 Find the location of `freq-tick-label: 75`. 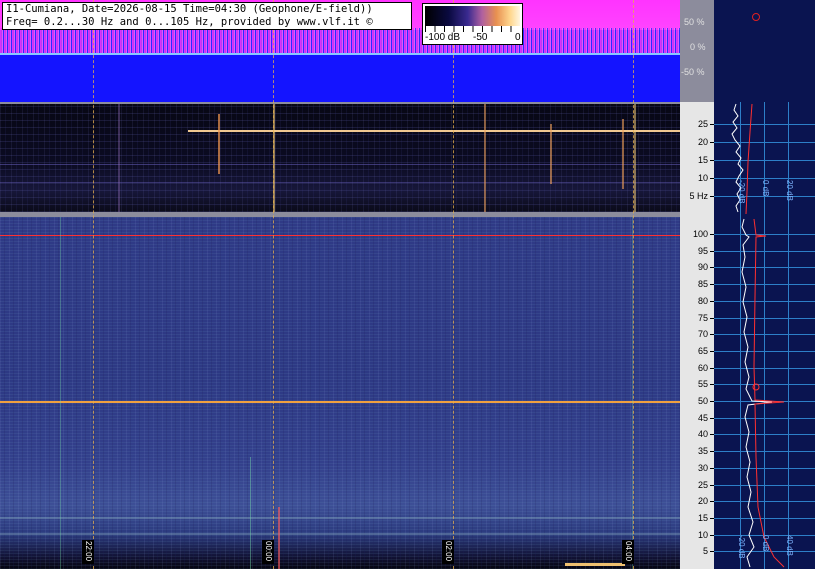

freq-tick-label: 75 is located at coordinates (702, 317).